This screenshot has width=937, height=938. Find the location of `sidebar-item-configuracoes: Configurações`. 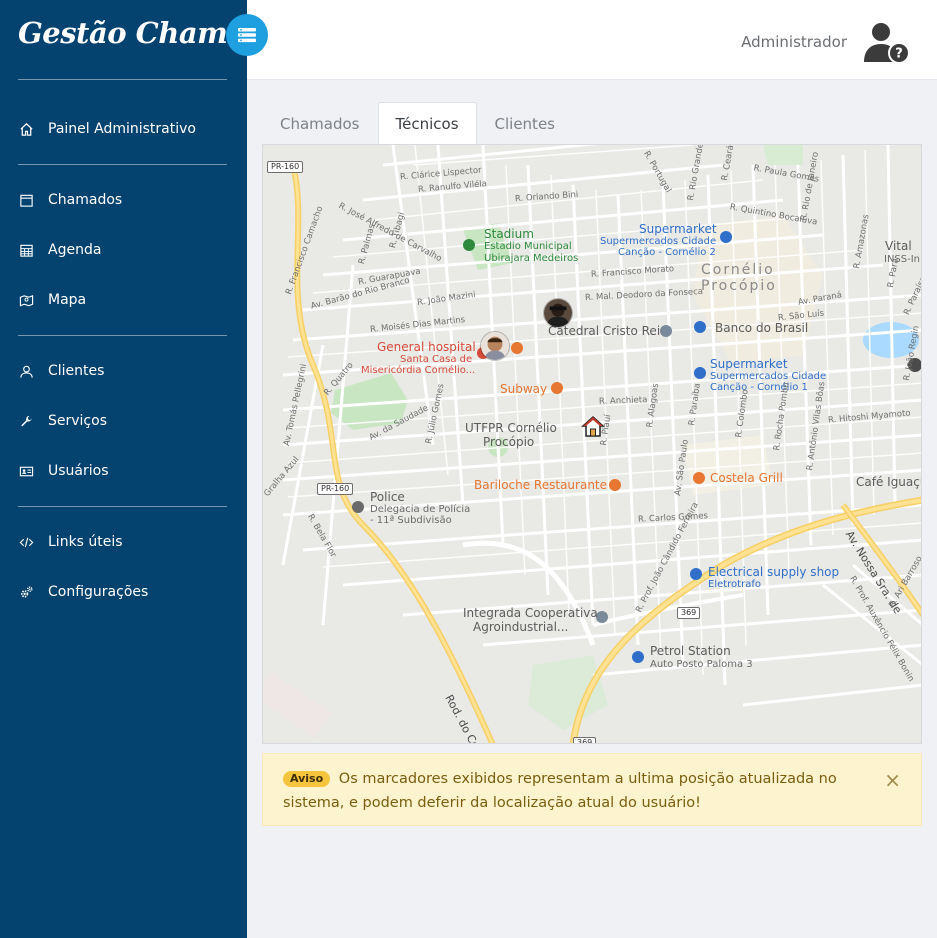

sidebar-item-configuracoes: Configurações is located at coordinates (123, 592).